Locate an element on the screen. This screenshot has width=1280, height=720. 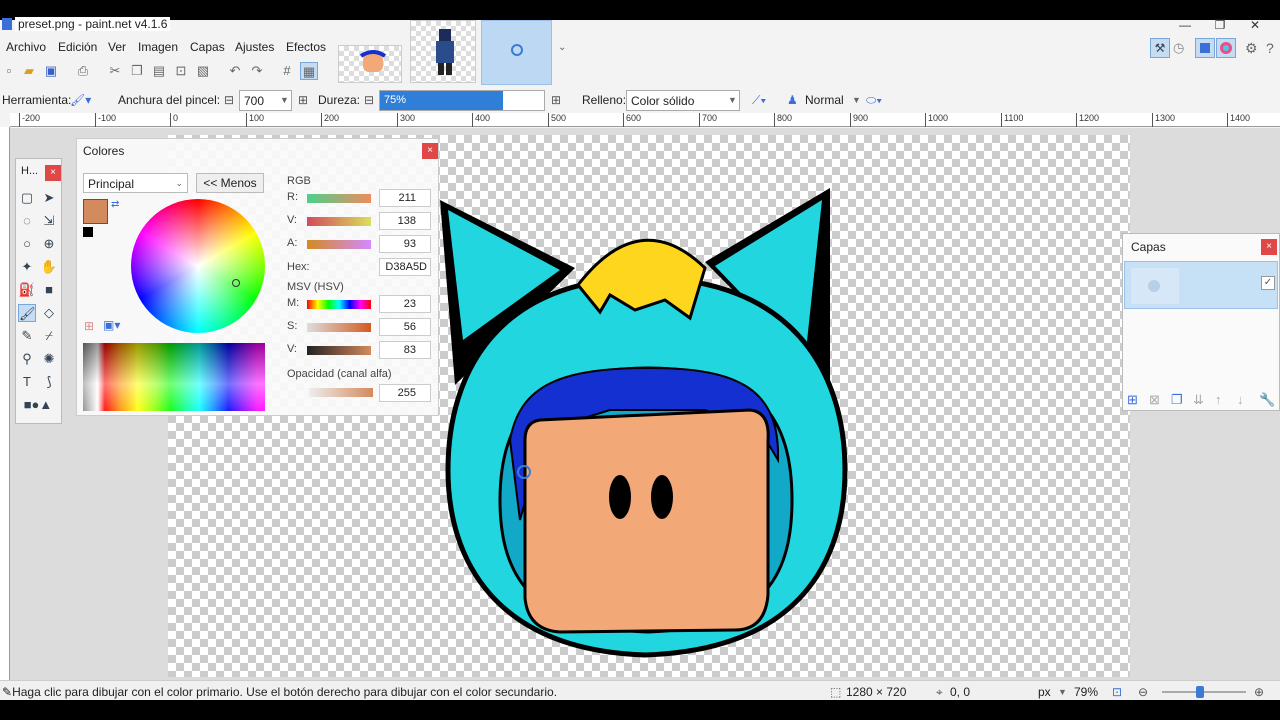
lasso-select-icon: ◌ is located at coordinates (27, 221).